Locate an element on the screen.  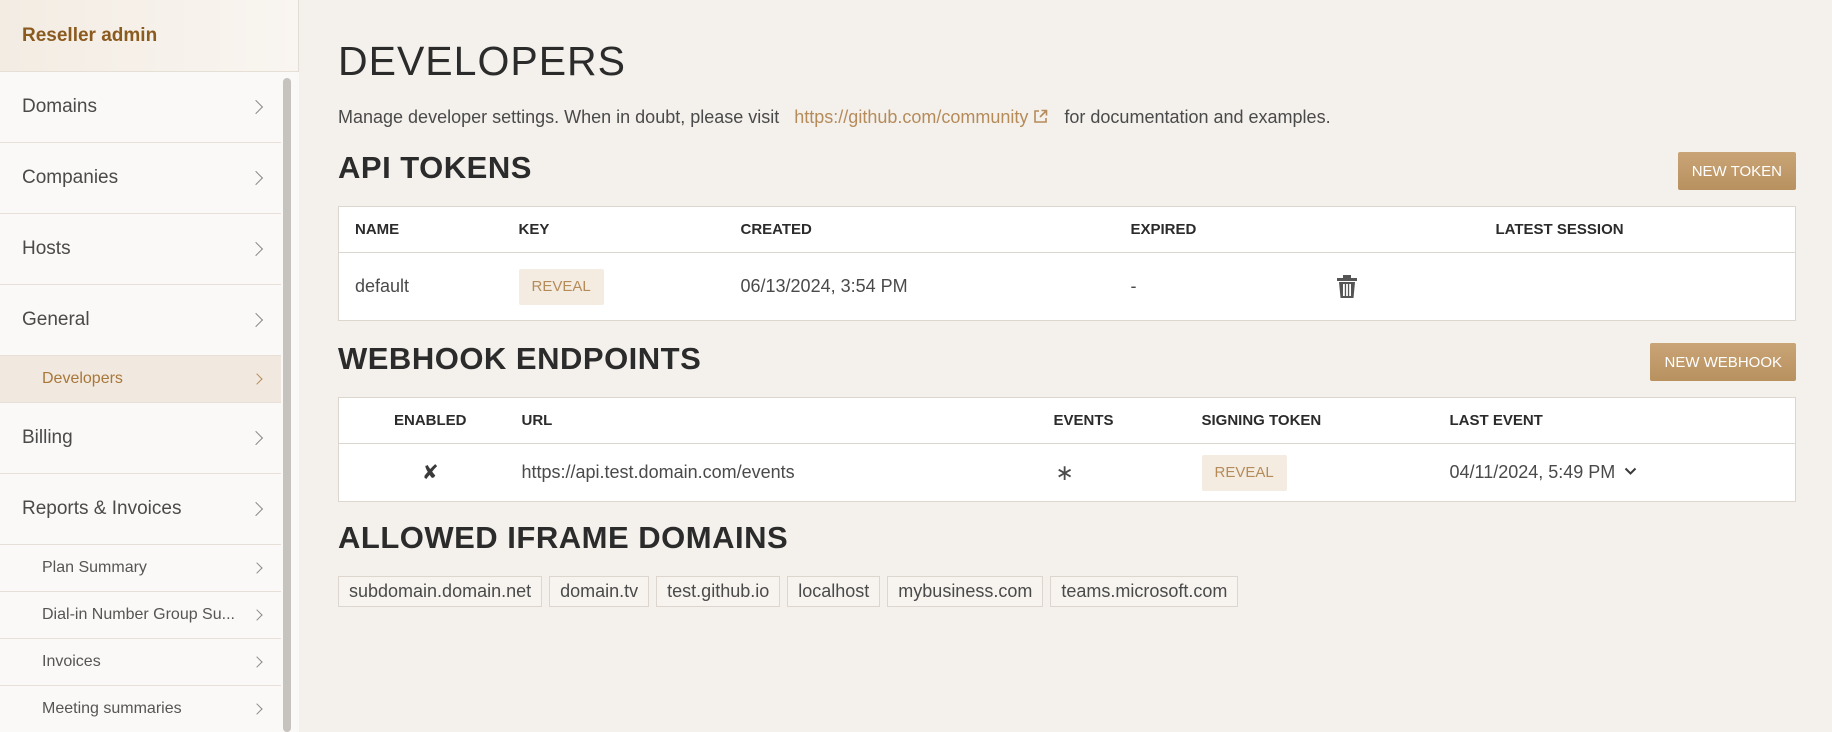
sidebar-item-domains: Domains is located at coordinates (140, 107).